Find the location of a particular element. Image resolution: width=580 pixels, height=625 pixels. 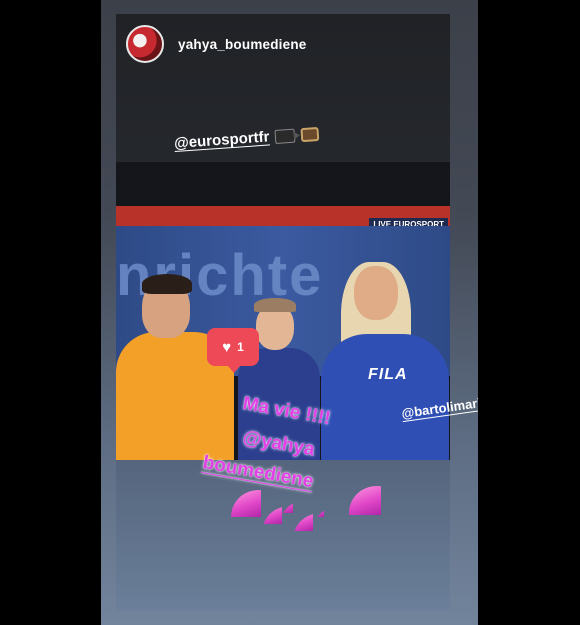

stadium-stand is located at coordinates (283, 187).